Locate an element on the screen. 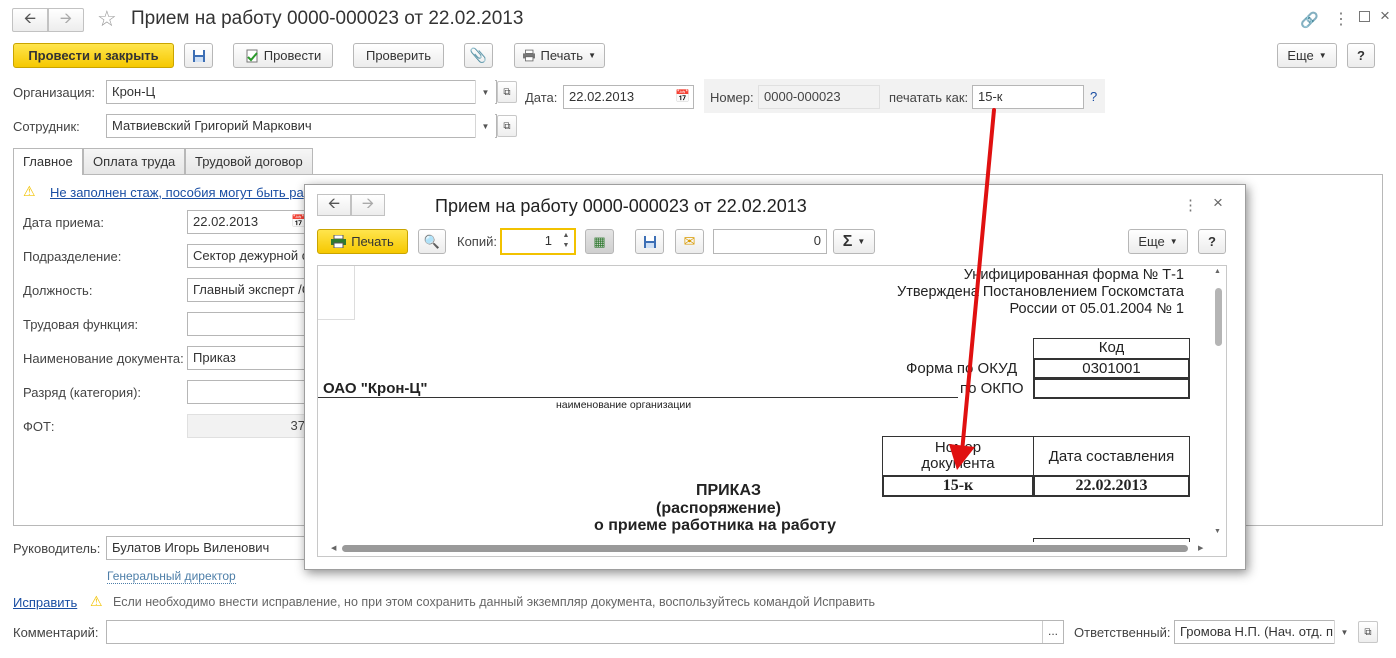 The height and width of the screenshot is (658, 1396). attach-button: 📎 is located at coordinates (478, 55).